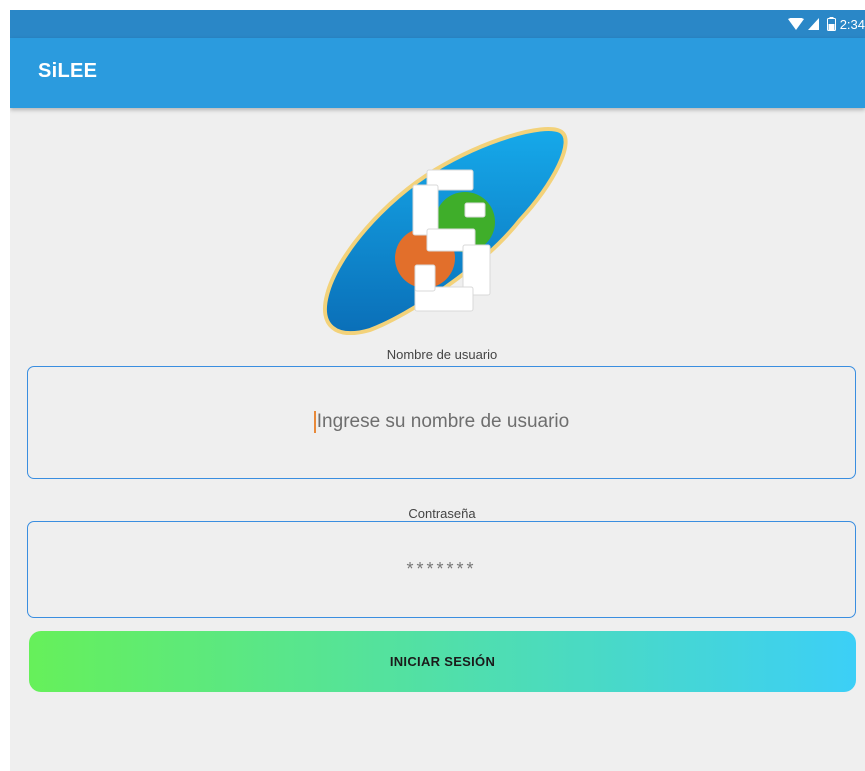  What do you see at coordinates (314, 422) in the screenshot?
I see `text-caret` at bounding box center [314, 422].